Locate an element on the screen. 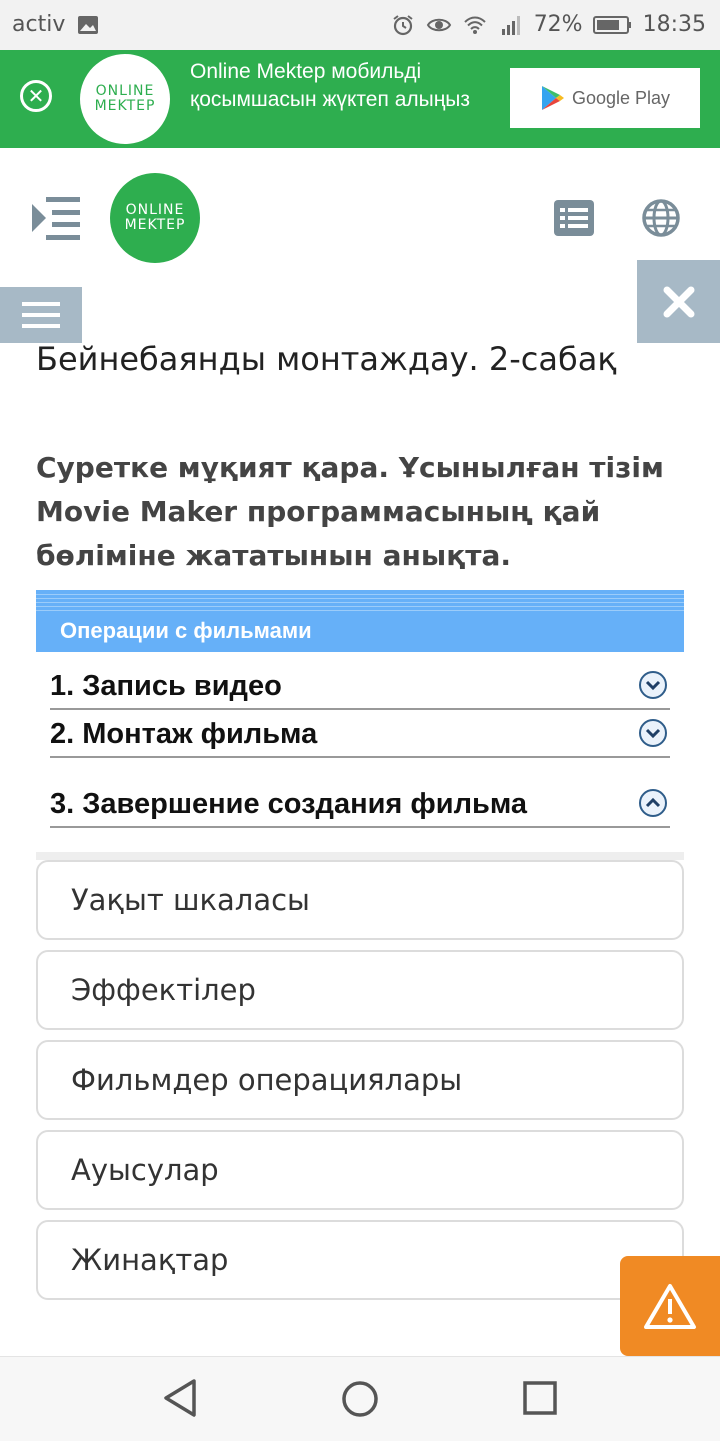 The image size is (720, 1441). alarm-icon is located at coordinates (403, 24).